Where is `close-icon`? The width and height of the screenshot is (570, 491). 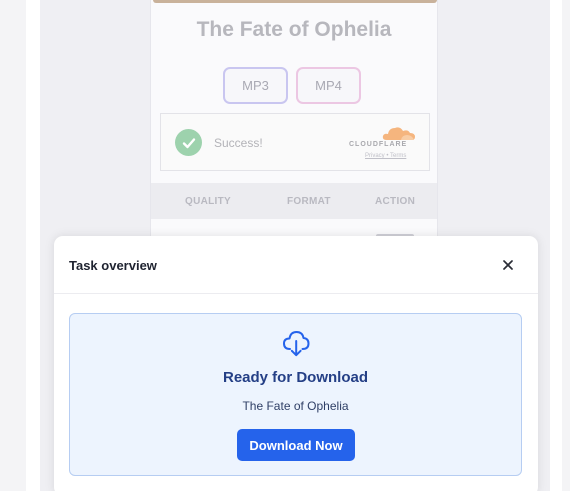 close-icon is located at coordinates (508, 265).